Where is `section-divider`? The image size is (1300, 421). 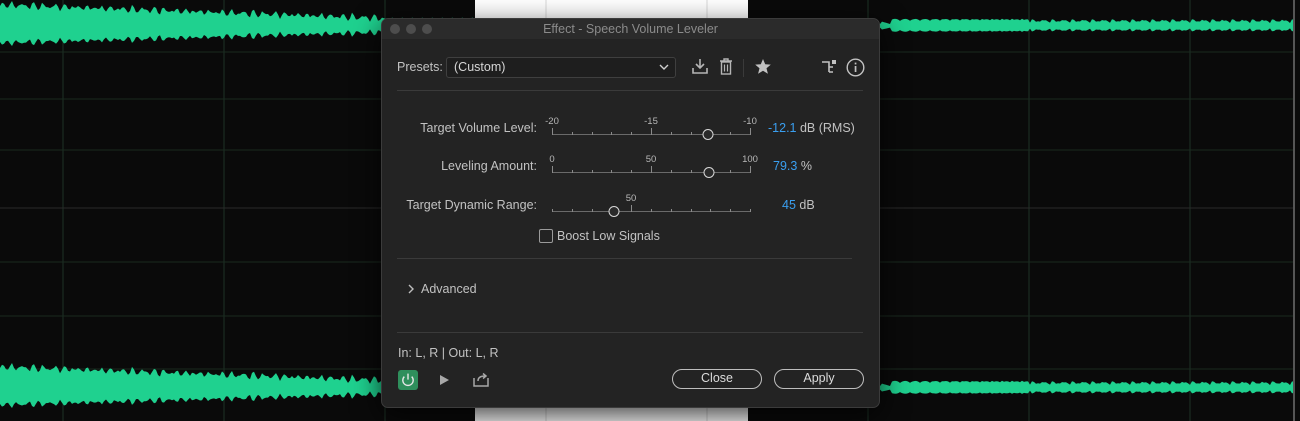
section-divider is located at coordinates (624, 258).